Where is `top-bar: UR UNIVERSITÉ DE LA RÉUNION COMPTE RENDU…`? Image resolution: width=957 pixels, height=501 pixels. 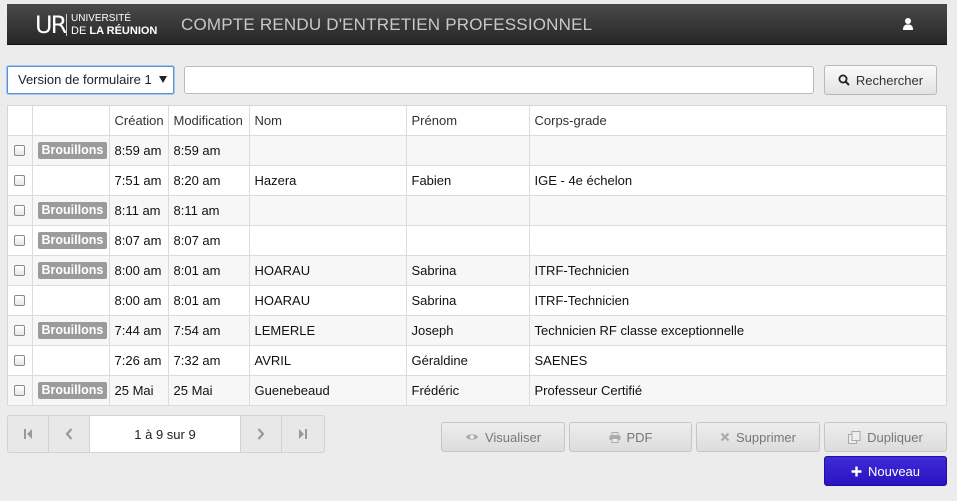 top-bar: UR UNIVERSITÉ DE LA RÉUNION COMPTE RENDU… is located at coordinates (477, 24).